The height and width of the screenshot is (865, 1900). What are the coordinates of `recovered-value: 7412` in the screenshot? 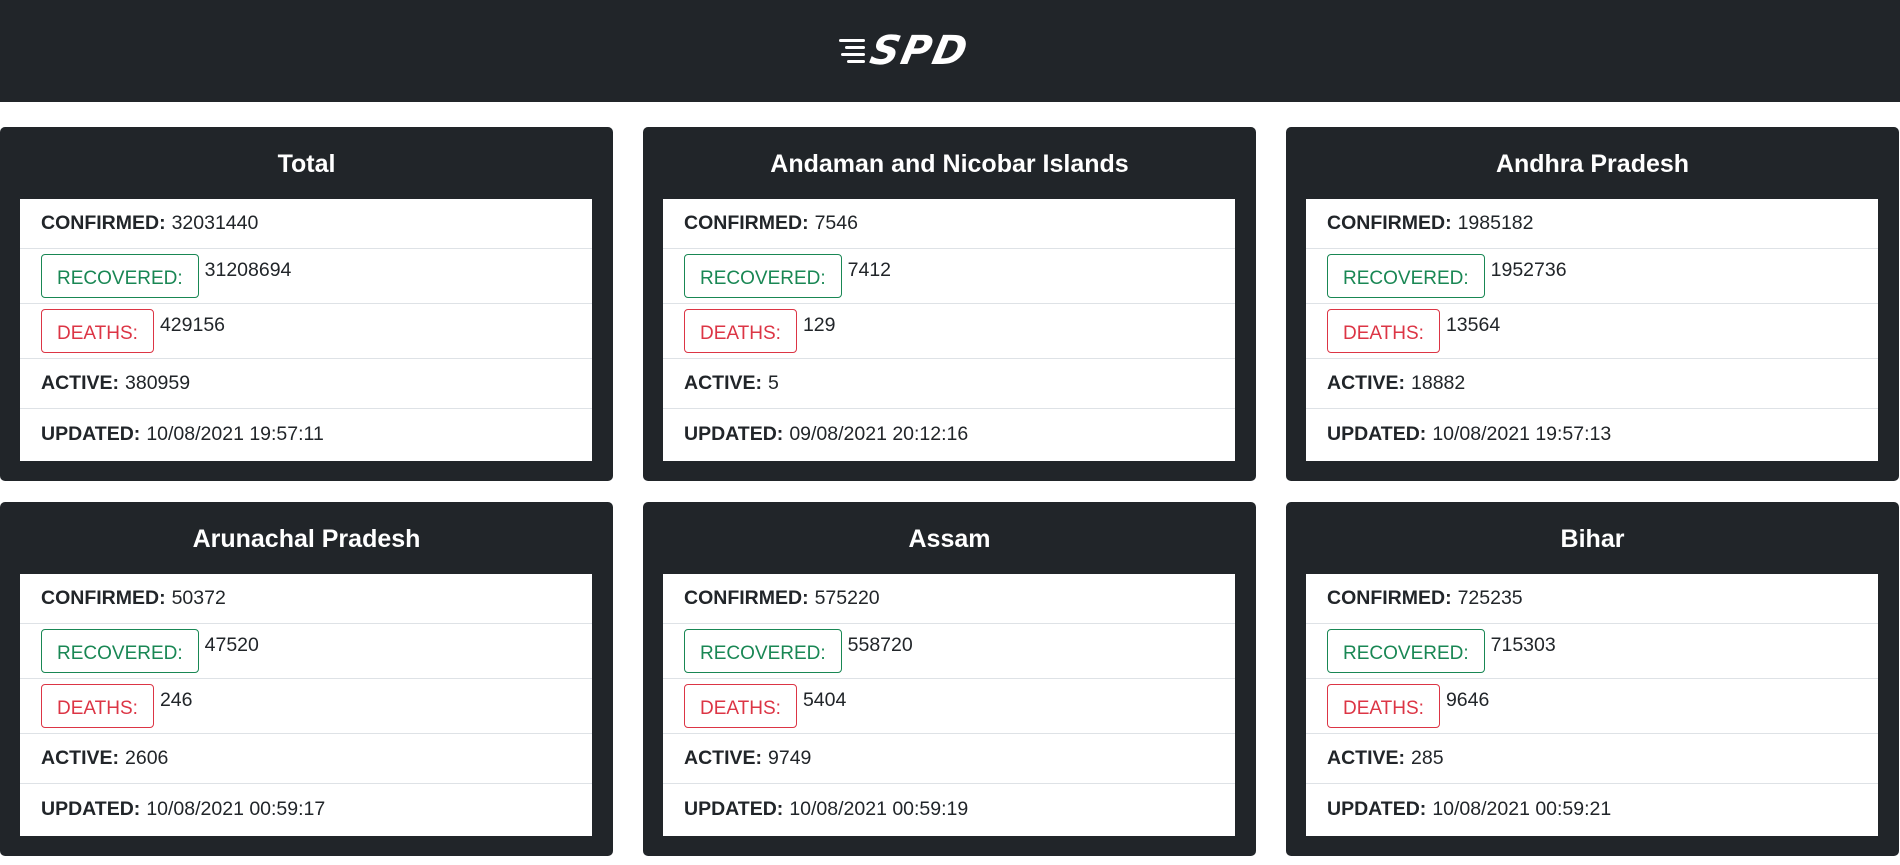 It's located at (869, 269).